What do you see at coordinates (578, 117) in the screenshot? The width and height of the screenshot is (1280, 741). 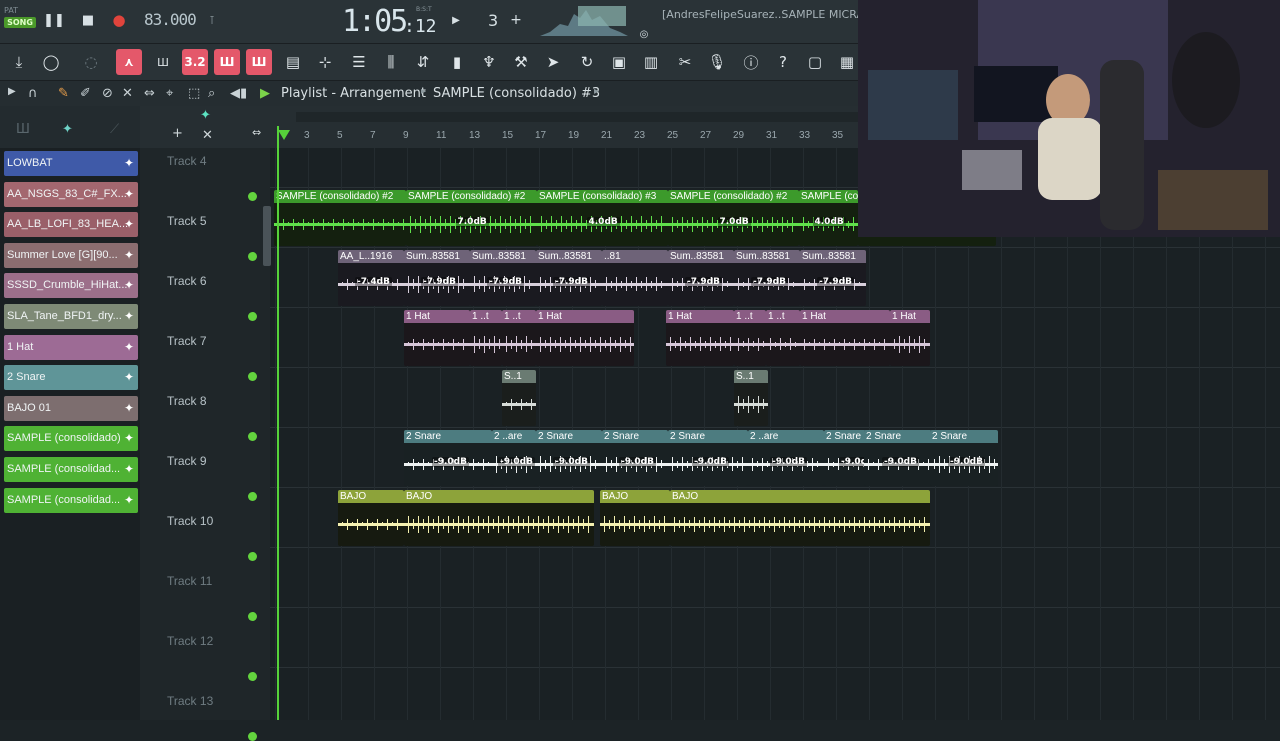 I see `horizontal-scrollbar` at bounding box center [578, 117].